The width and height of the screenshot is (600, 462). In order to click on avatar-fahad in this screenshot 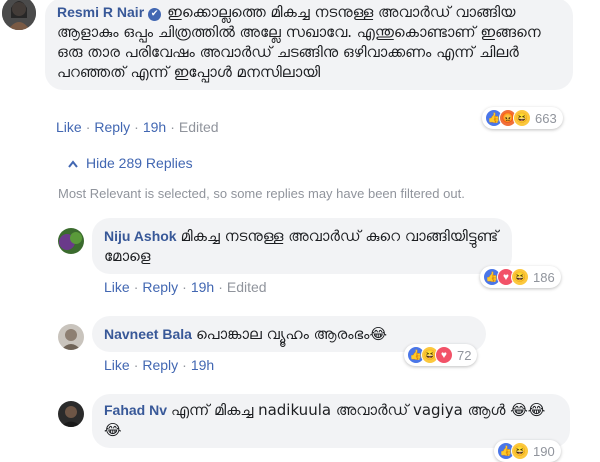, I will do `click(71, 414)`.